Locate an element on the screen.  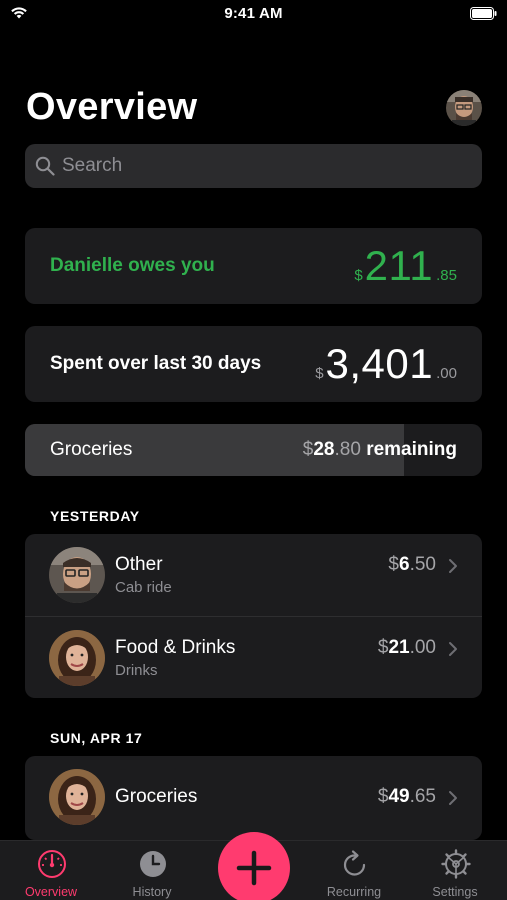
tab-label: Settings is located at coordinates (455, 892).